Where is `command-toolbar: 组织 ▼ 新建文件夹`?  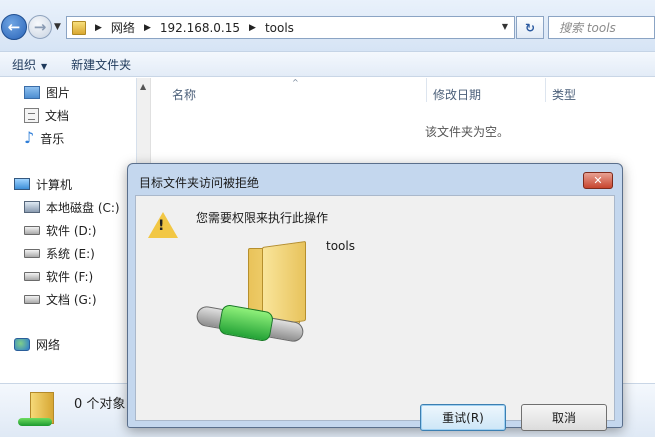
command-toolbar: 组织 ▼ 新建文件夹 is located at coordinates (327, 64).